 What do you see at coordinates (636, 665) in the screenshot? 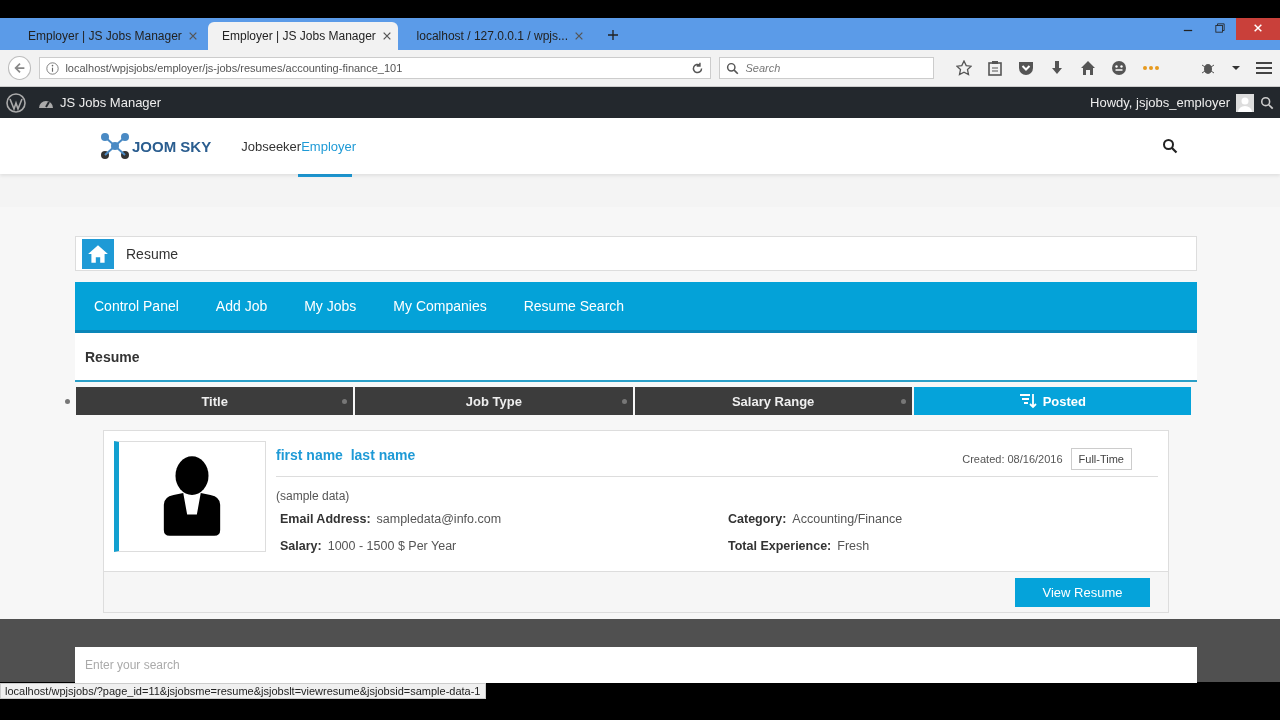
I see `search-input: Enter your search` at bounding box center [636, 665].